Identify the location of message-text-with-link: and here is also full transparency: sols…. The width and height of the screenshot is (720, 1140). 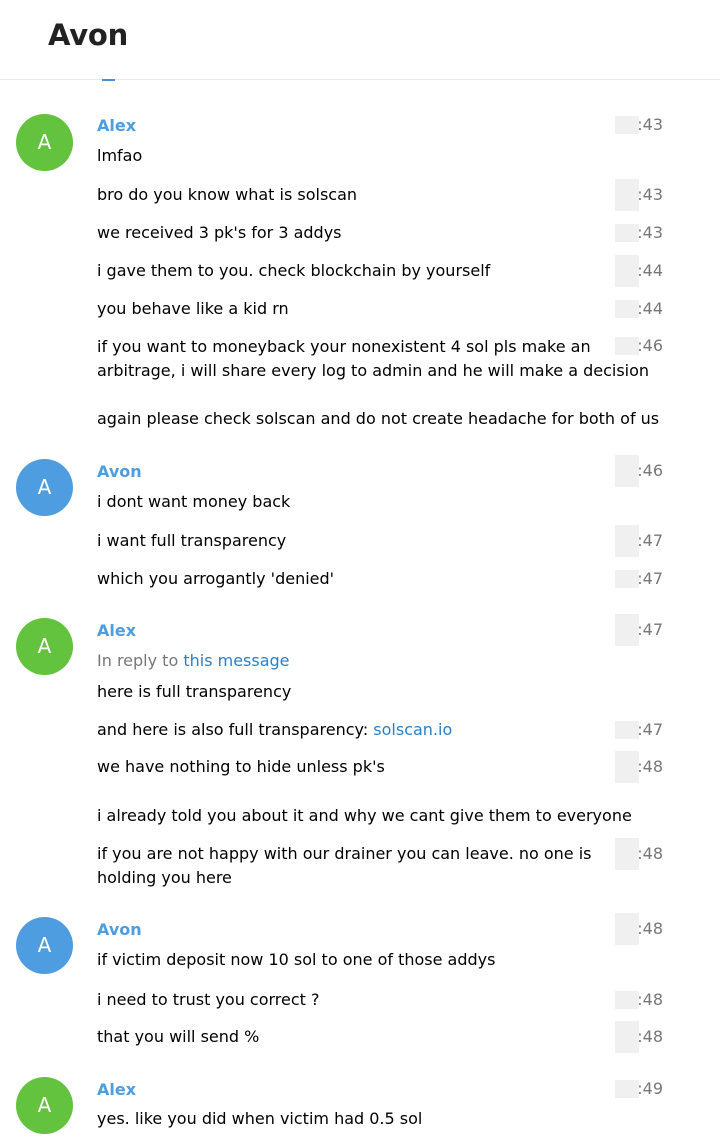
(274, 730).